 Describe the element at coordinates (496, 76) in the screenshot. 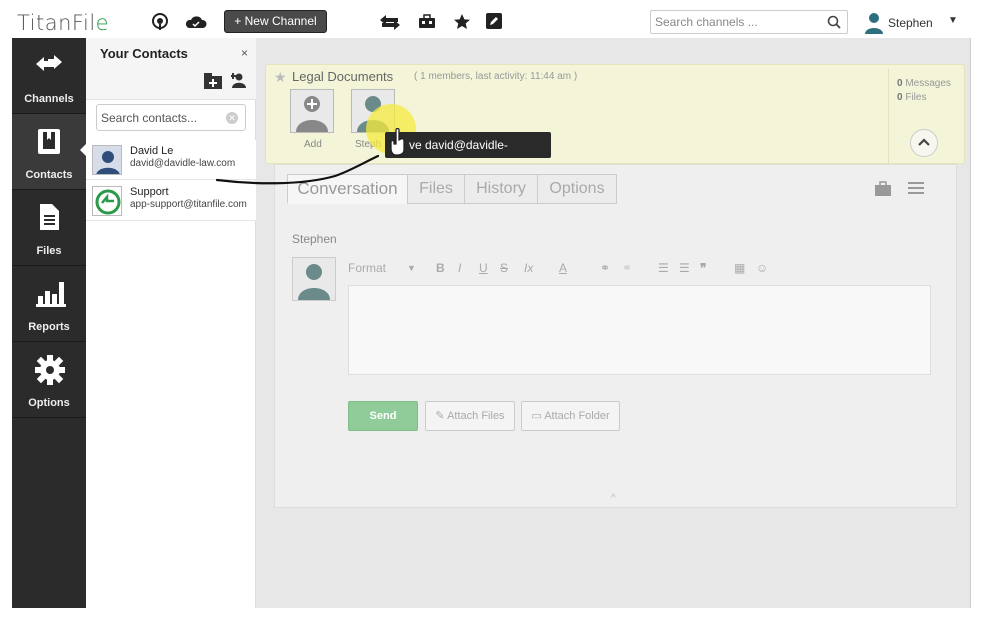

I see `channel-meta: ( 1 members, last activity: 11:44 am )` at that location.